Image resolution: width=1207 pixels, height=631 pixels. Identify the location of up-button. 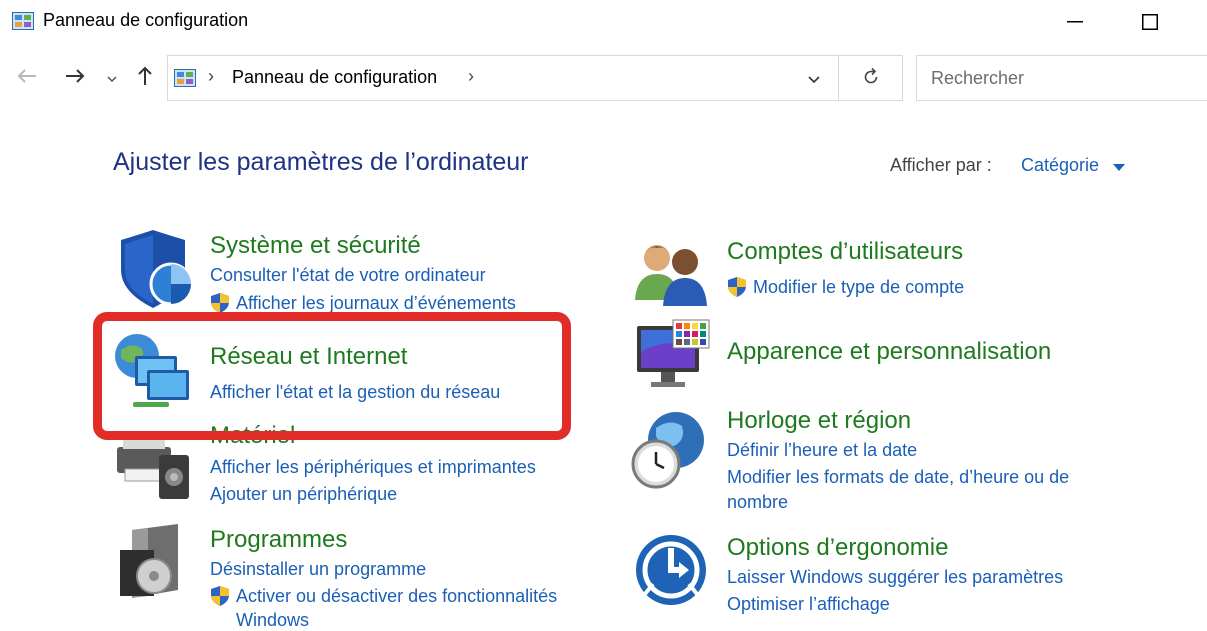
(145, 78).